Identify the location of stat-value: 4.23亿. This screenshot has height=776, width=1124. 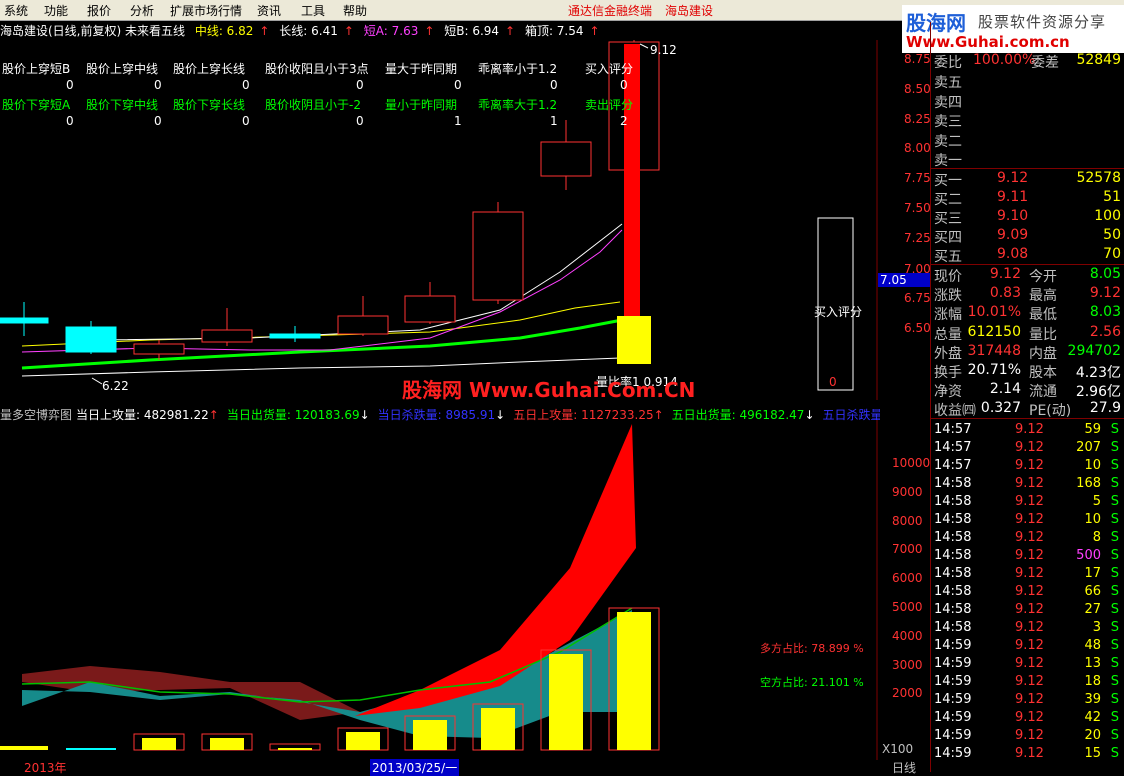
(1098, 373).